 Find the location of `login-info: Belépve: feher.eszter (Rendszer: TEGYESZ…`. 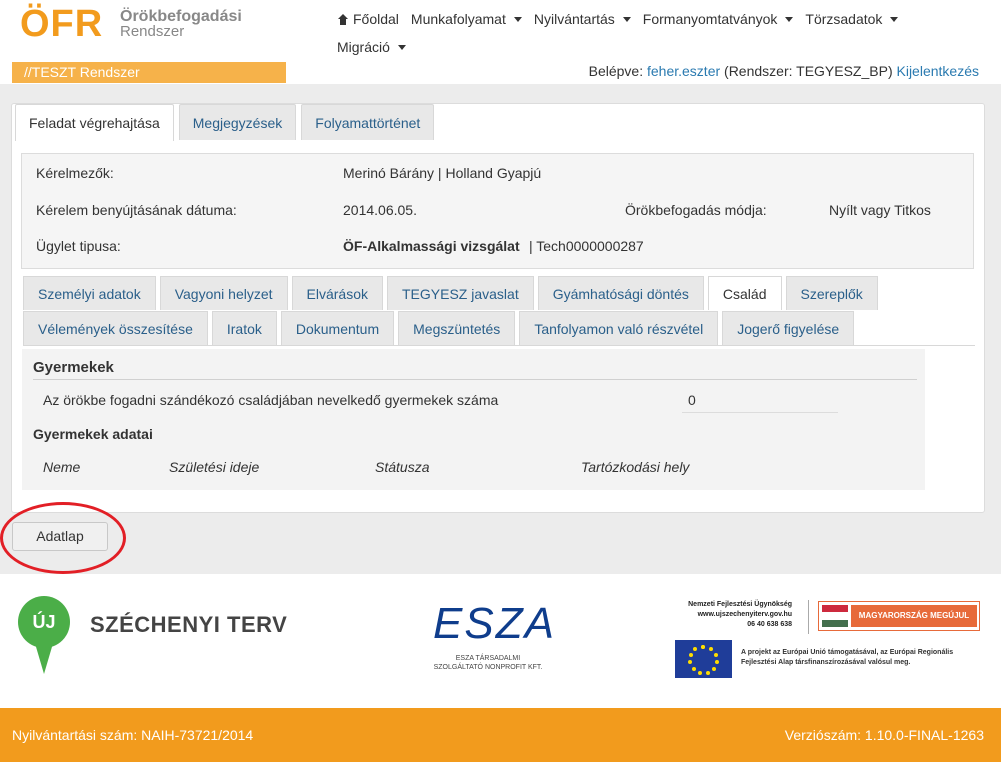

login-info: Belépve: feher.eszter (Rendszer: TEGYESZ… is located at coordinates (784, 71).